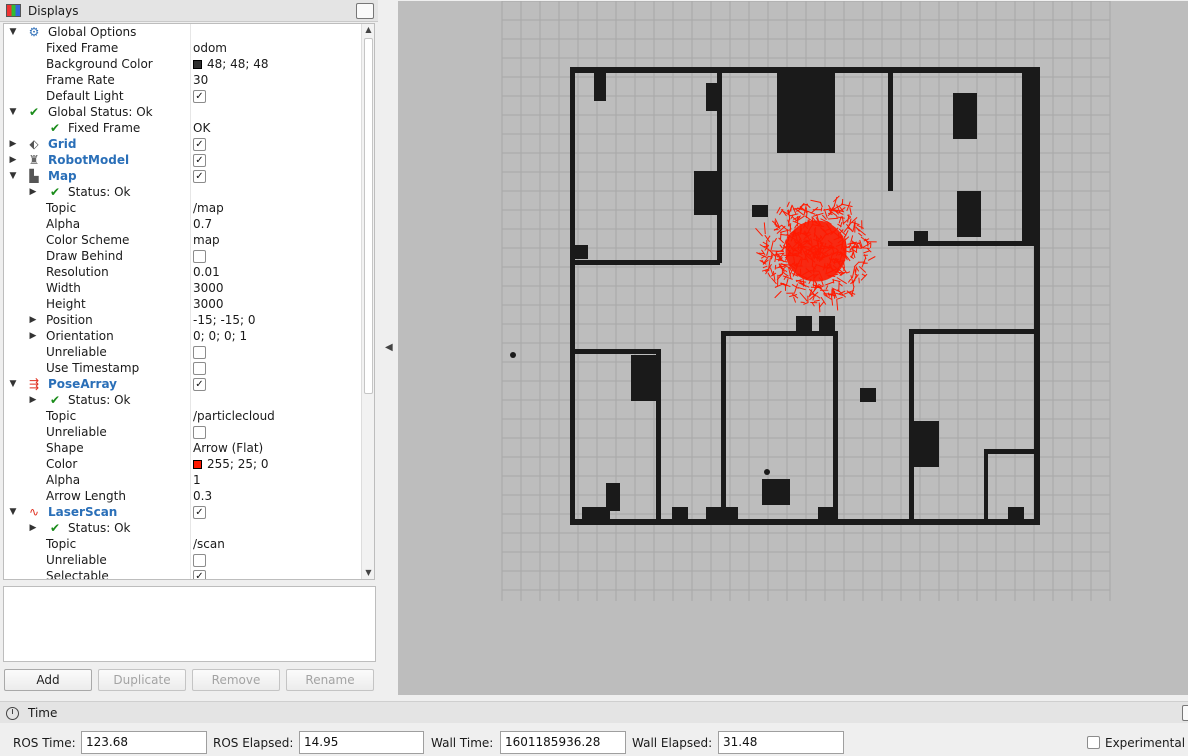  Describe the element at coordinates (202, 496) in the screenshot. I see `property-value: 0.3` at that location.